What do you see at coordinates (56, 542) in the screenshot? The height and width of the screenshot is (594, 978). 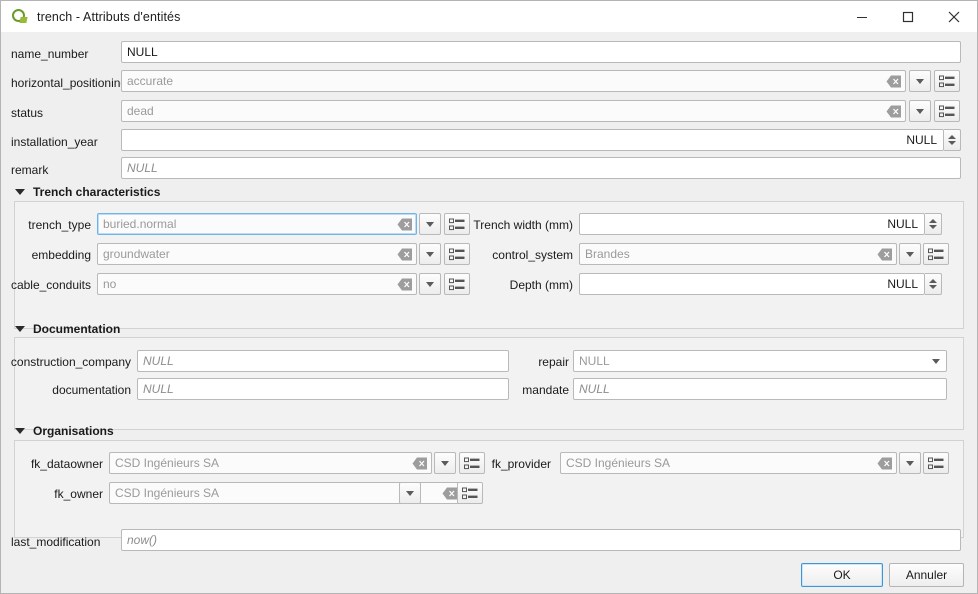 I see `label-last-modification: last_modification` at bounding box center [56, 542].